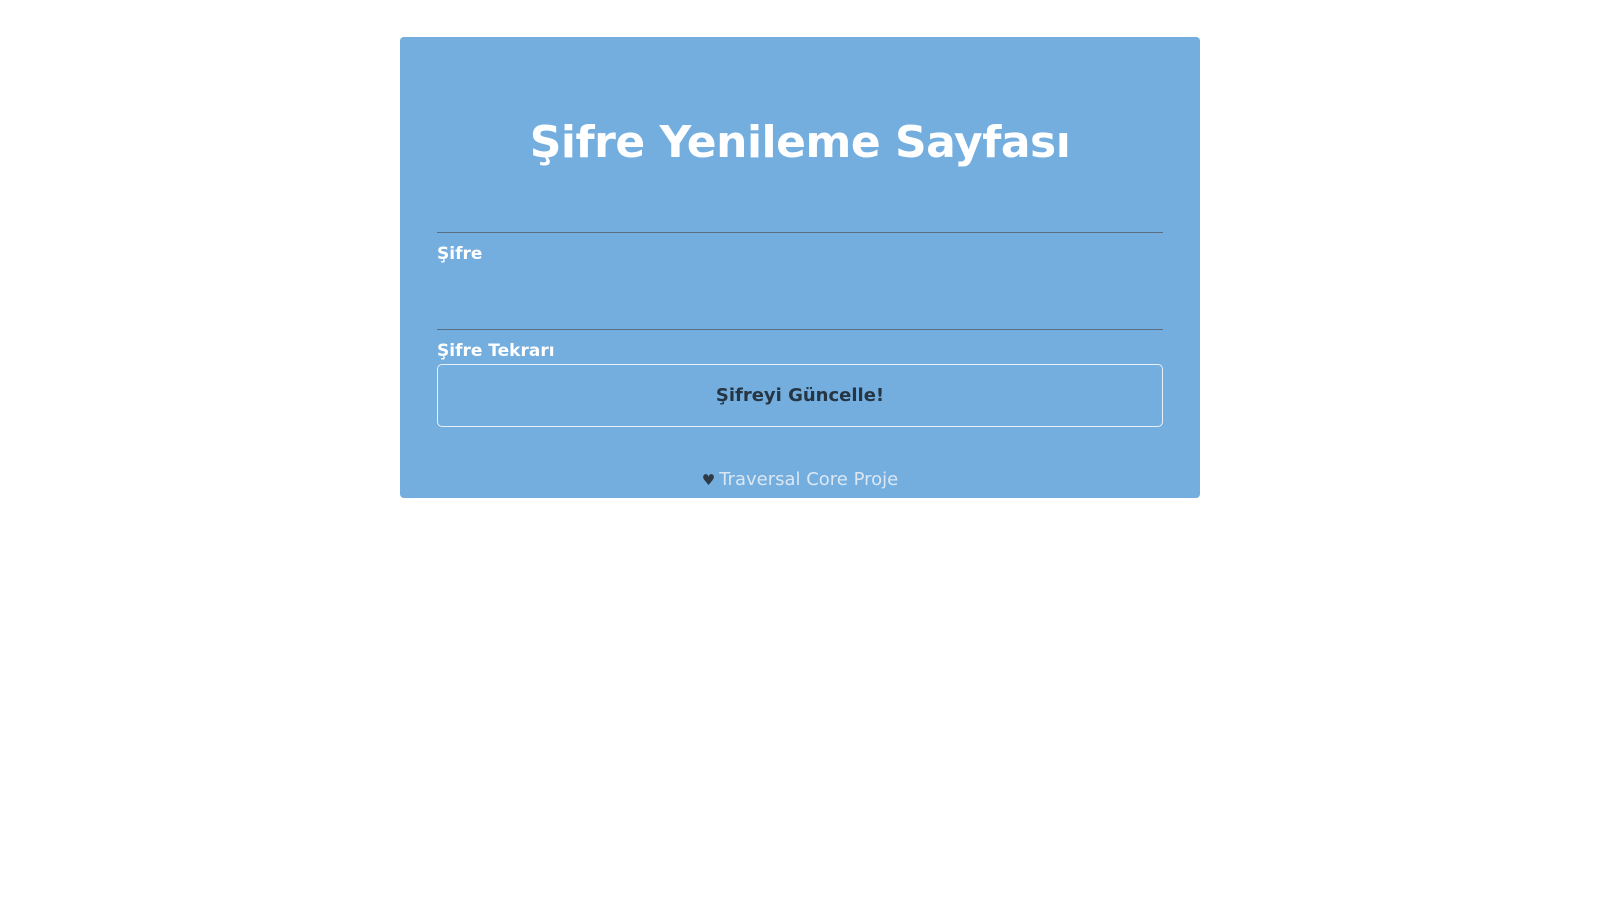 This screenshot has width=1600, height=900. What do you see at coordinates (496, 351) in the screenshot?
I see `password-repeat-label: Şifre Tekrarı` at bounding box center [496, 351].